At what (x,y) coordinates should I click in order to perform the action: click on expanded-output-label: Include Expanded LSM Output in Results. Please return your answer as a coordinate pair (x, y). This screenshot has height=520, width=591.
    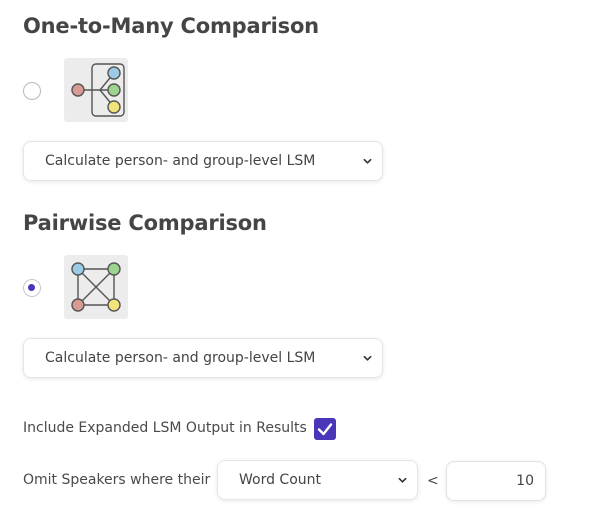
    Looking at the image, I should click on (165, 428).